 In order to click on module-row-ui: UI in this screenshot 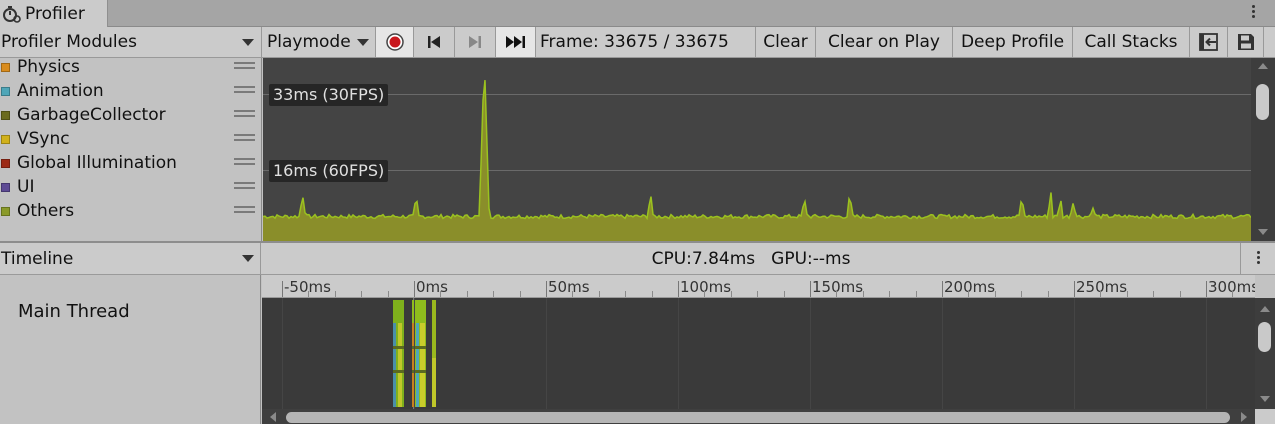, I will do `click(131, 187)`.